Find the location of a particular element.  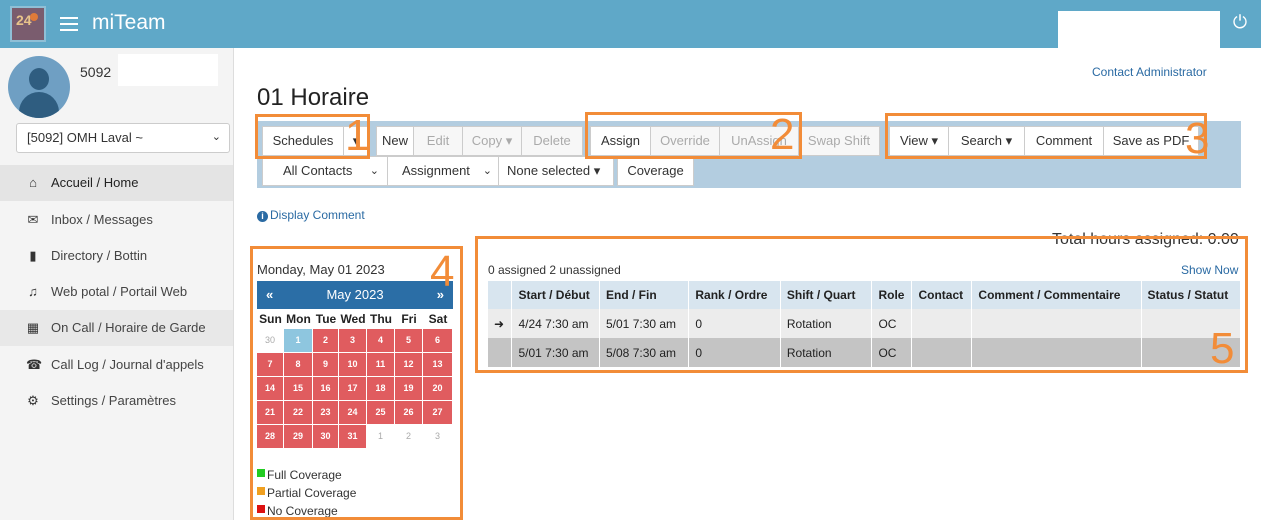

gear-icon: ⚙ is located at coordinates (33, 400).